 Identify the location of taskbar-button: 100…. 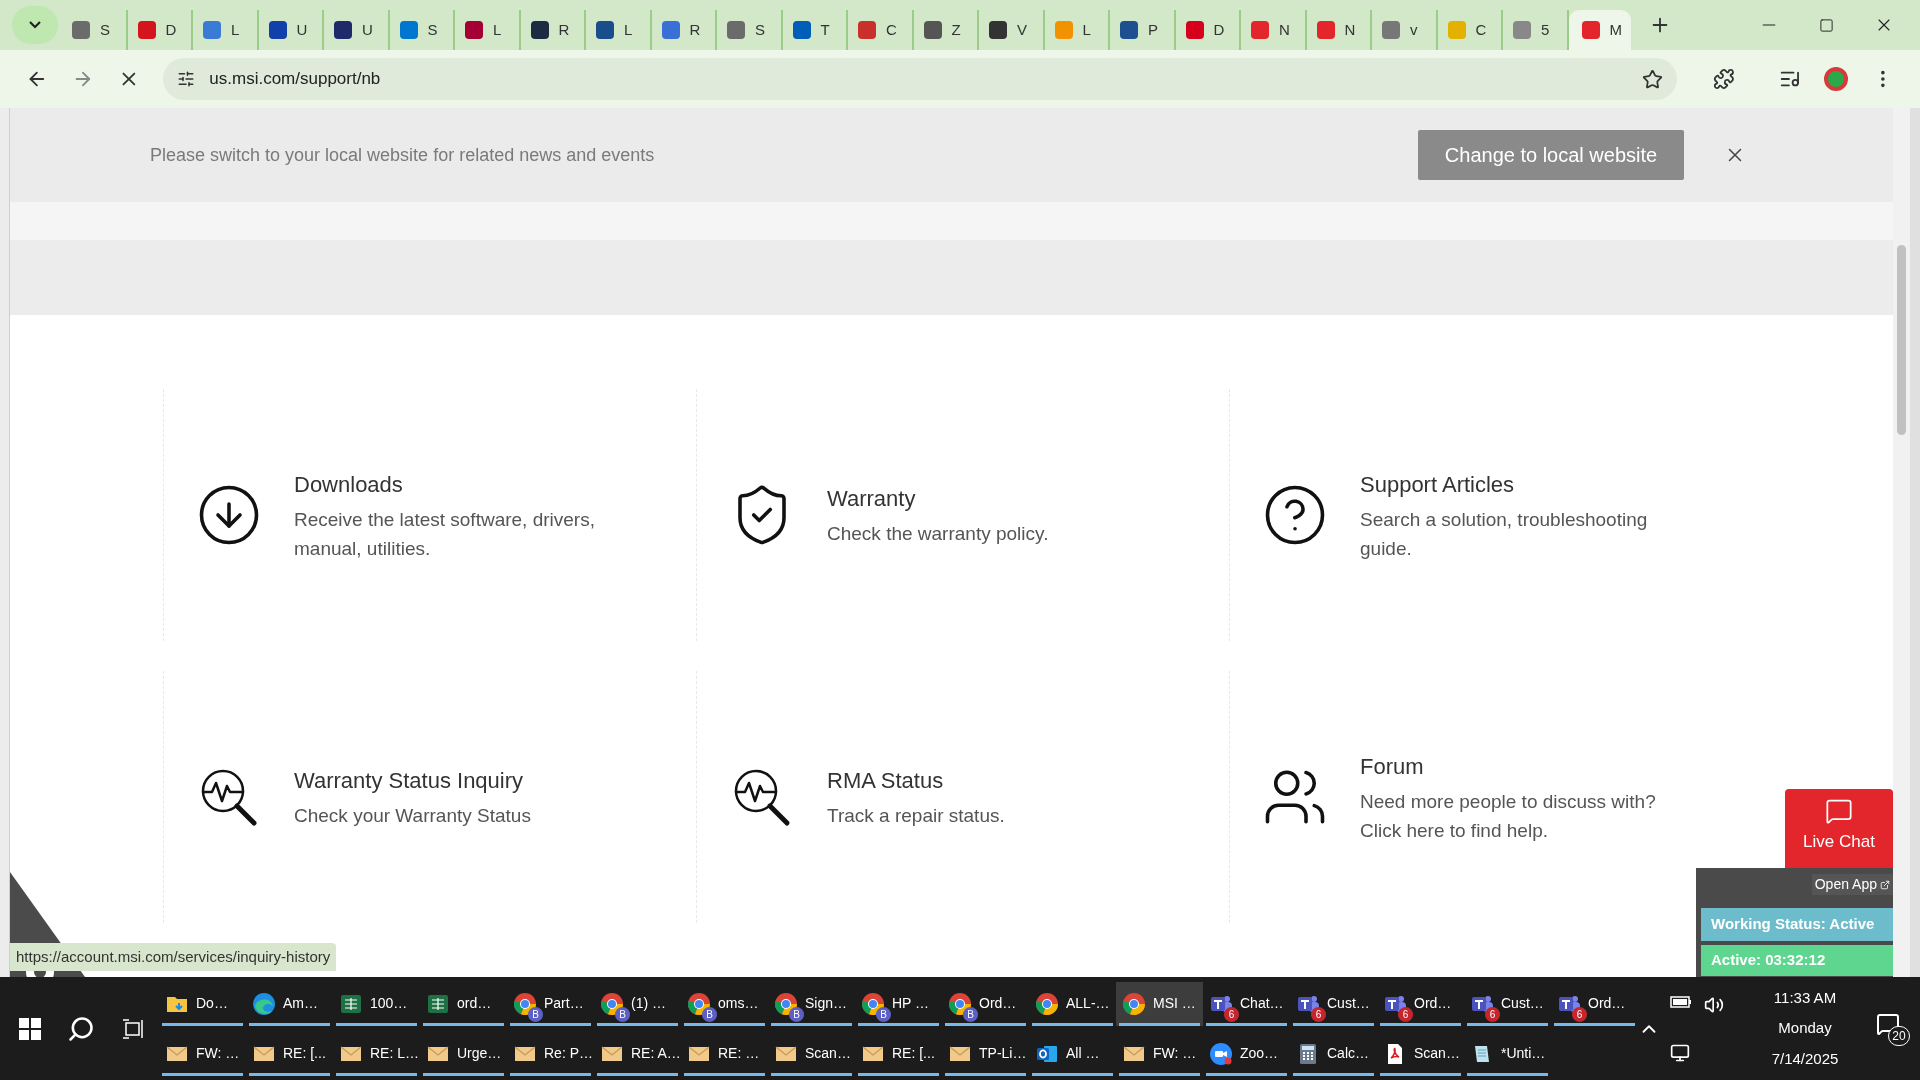
(376, 1003).